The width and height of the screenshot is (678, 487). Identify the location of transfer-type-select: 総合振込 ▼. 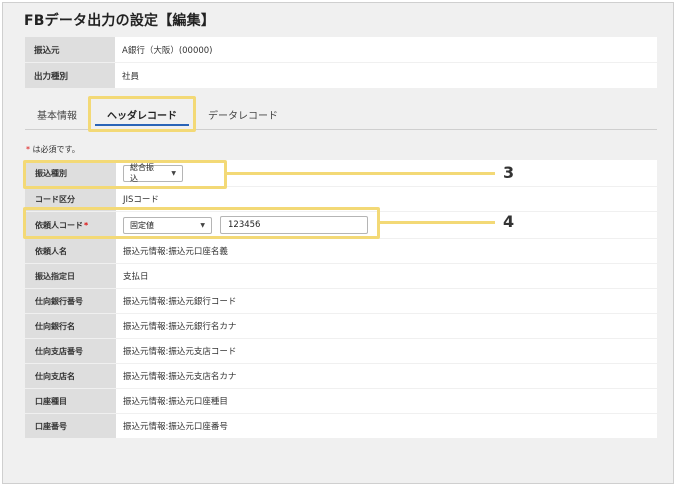
(153, 173).